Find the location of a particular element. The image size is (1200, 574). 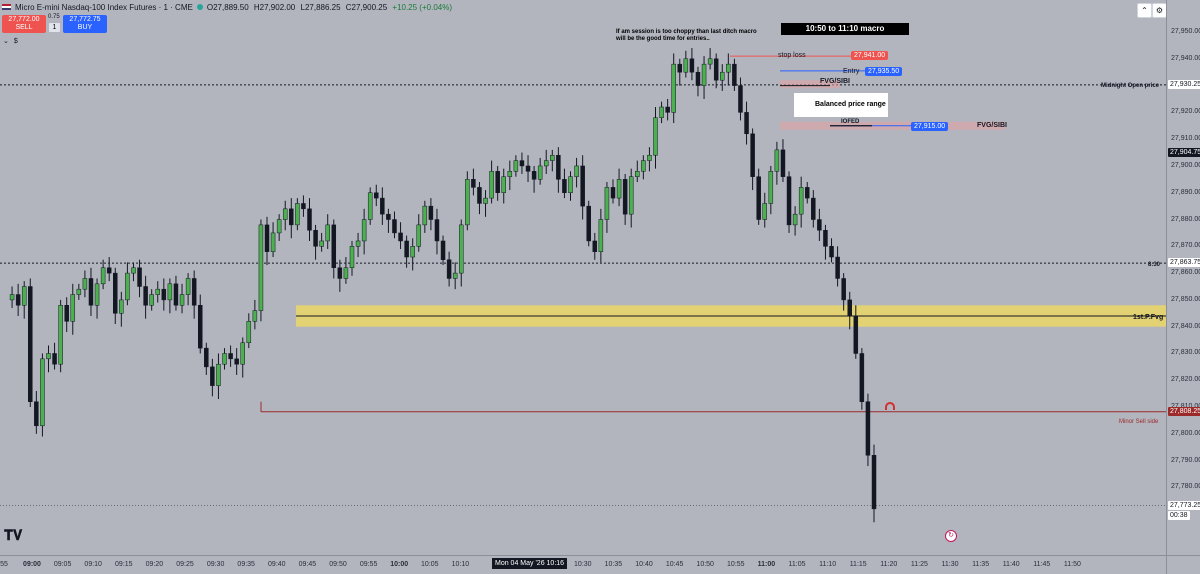

price-tick: 27,890.00 is located at coordinates (1185, 192).